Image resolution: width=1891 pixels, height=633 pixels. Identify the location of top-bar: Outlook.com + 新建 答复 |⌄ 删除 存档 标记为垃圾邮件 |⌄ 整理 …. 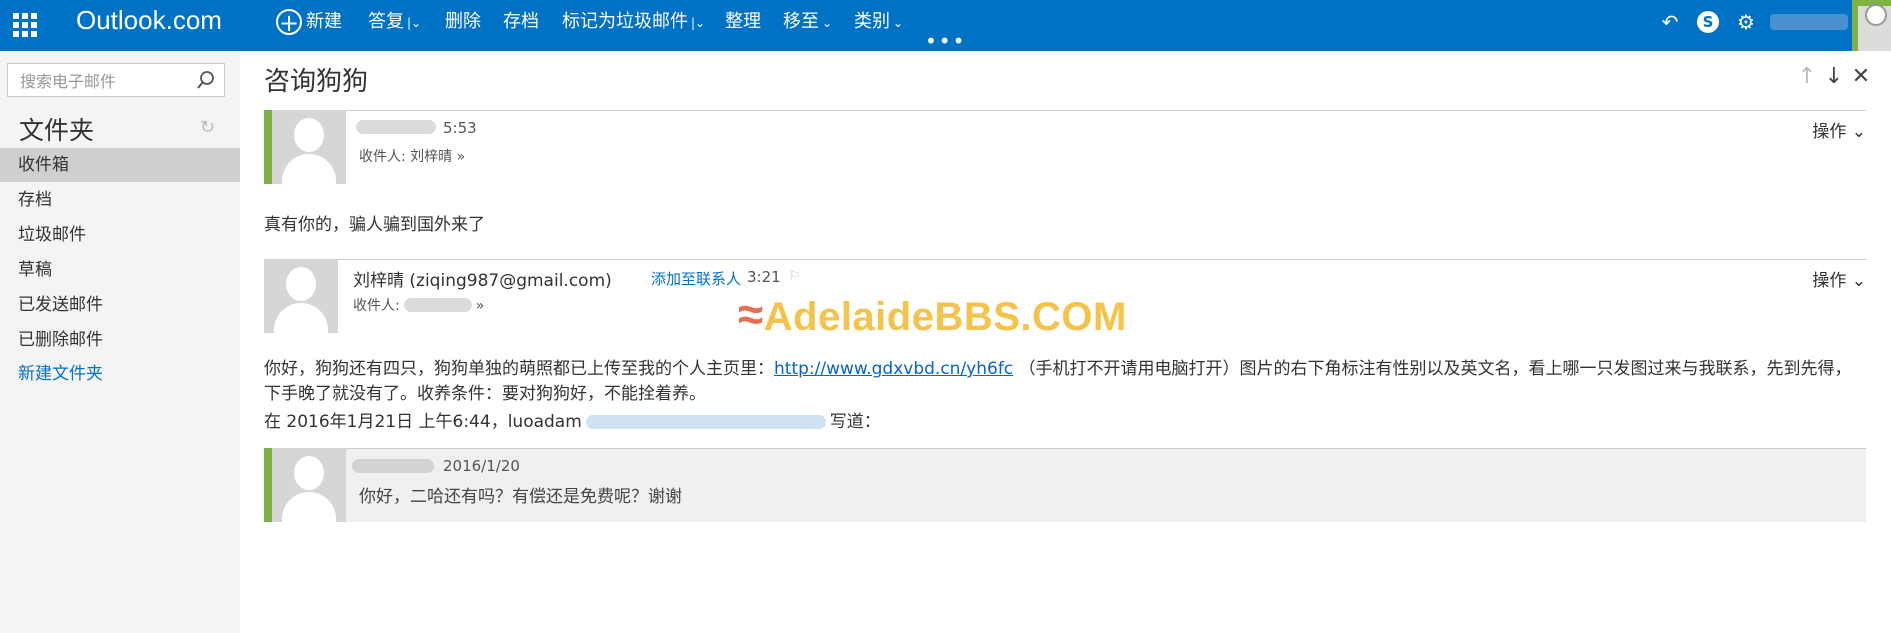
(945, 26).